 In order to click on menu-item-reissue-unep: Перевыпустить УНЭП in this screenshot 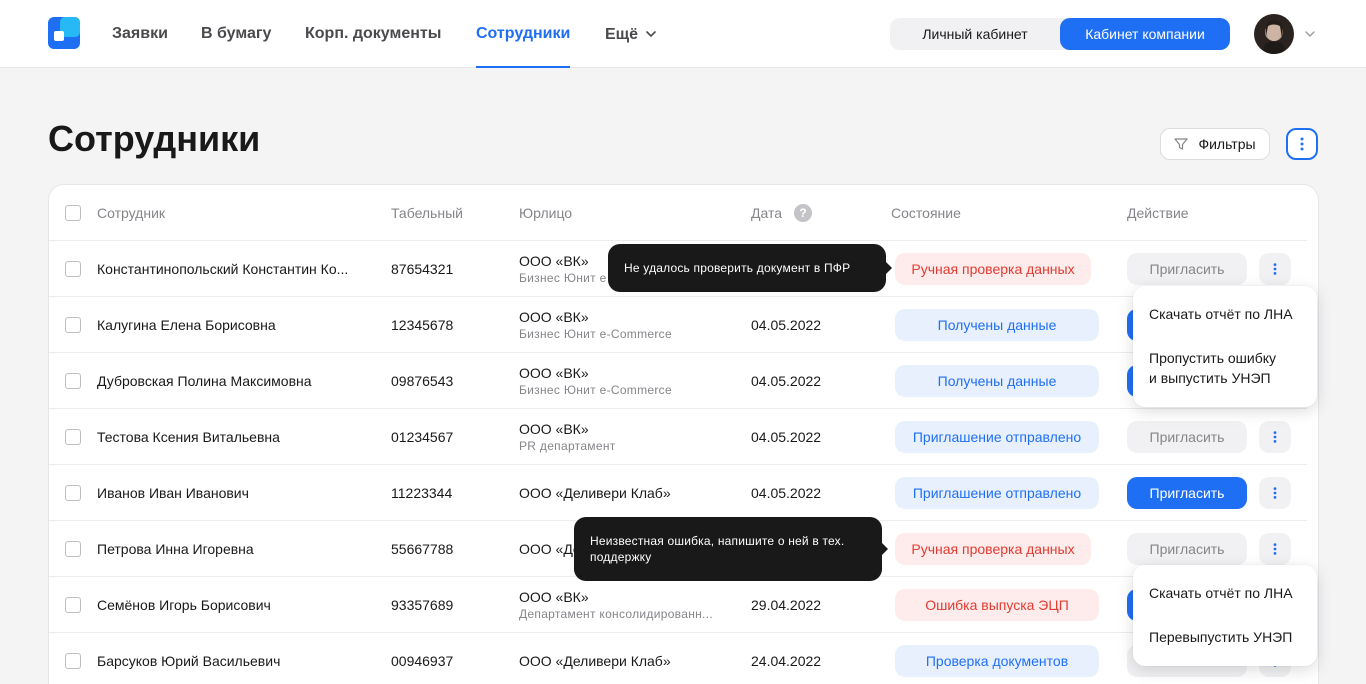, I will do `click(1220, 637)`.